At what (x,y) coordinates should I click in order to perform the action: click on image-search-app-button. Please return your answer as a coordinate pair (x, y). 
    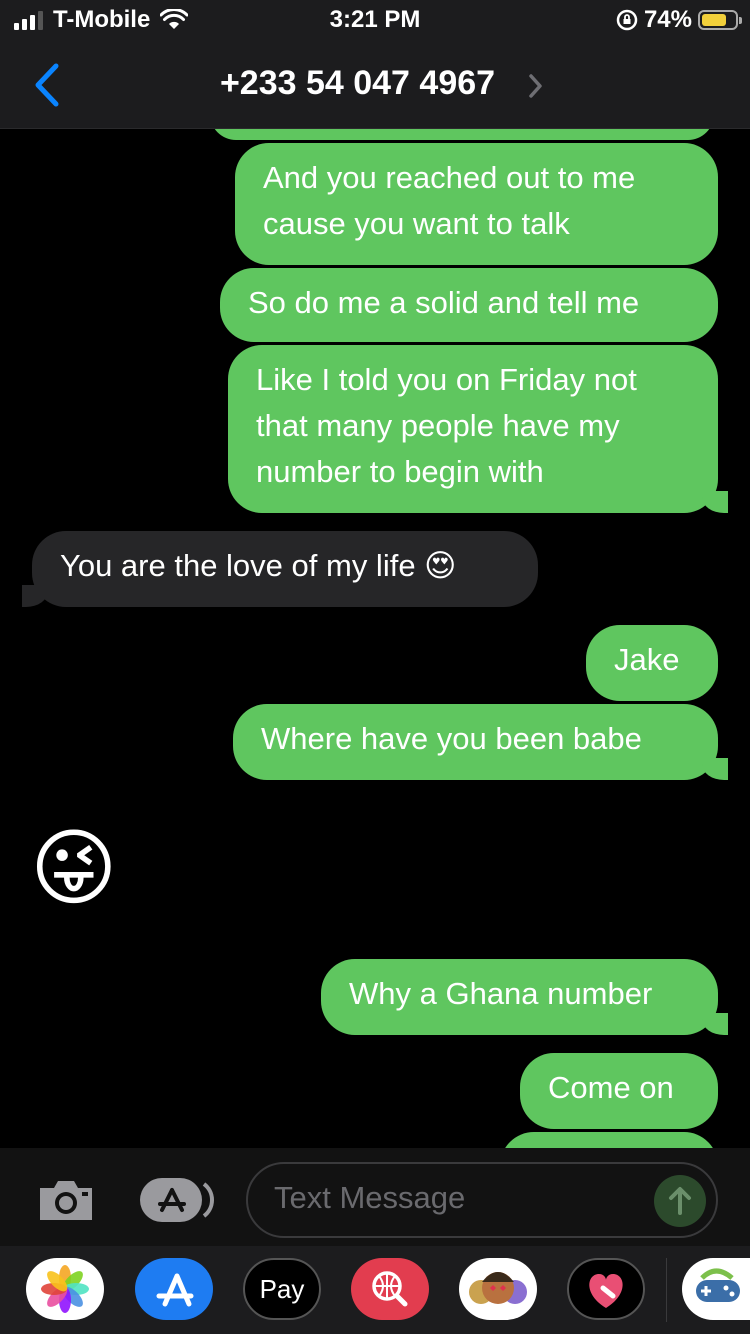
    Looking at the image, I should click on (390, 1289).